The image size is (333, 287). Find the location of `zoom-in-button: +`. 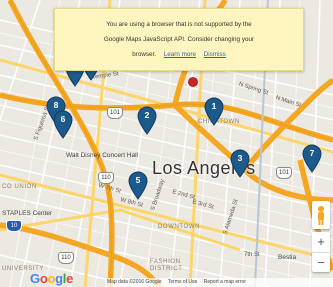

zoom-in-button: + is located at coordinates (321, 242).